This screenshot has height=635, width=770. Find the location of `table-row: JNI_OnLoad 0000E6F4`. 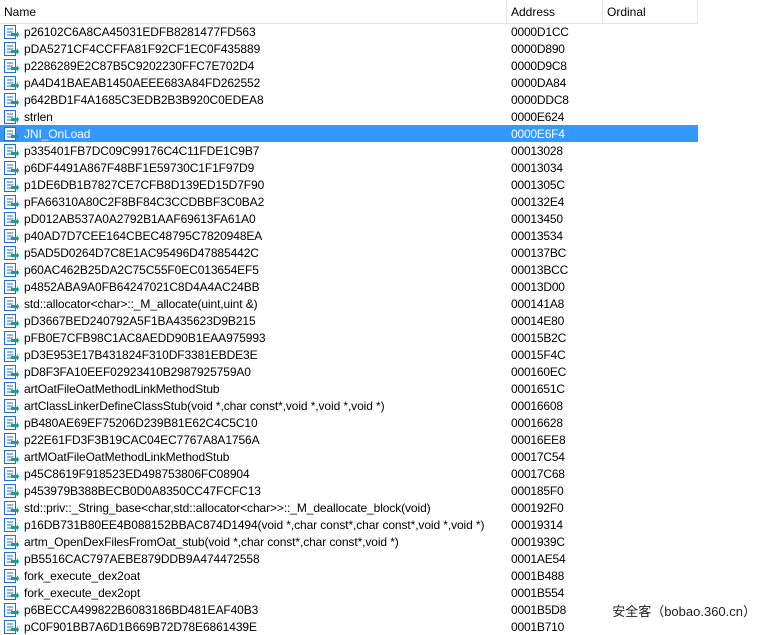

table-row: JNI_OnLoad 0000E6F4 is located at coordinates (349, 133).